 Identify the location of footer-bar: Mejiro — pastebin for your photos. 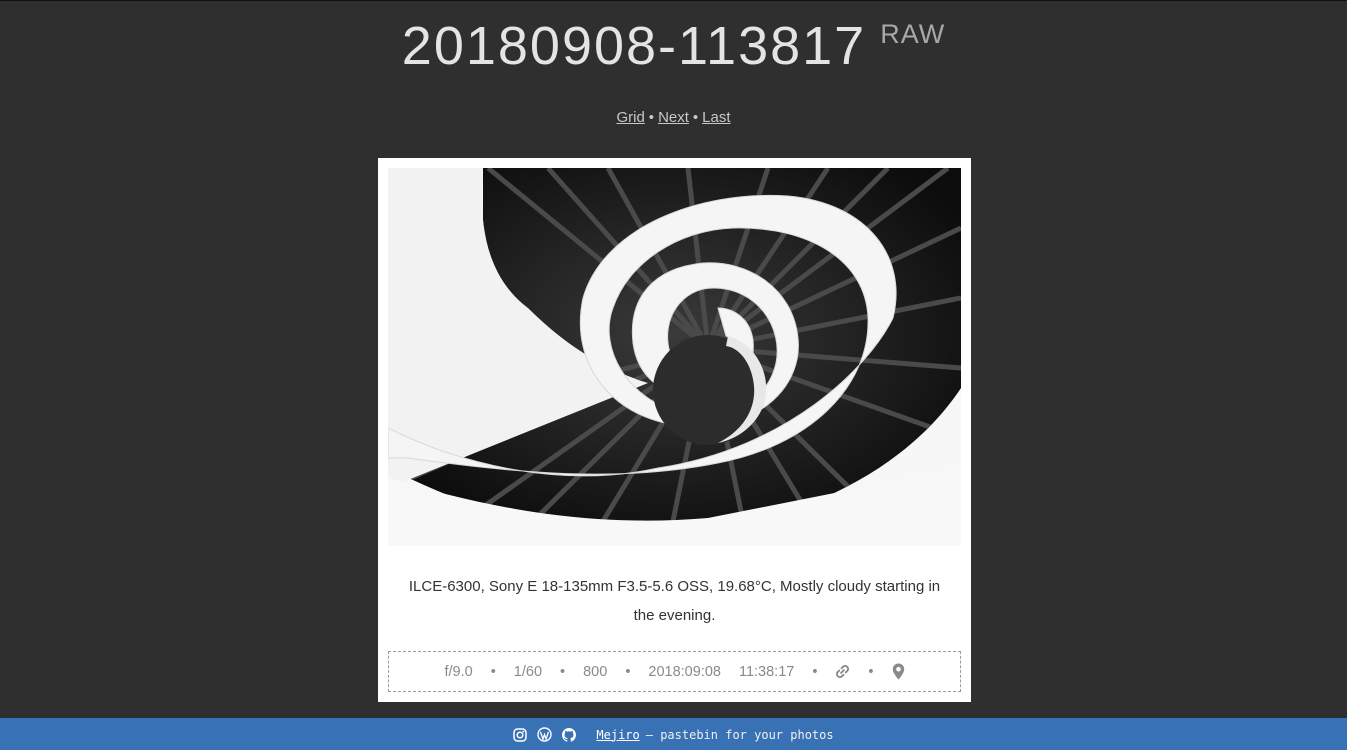
(673, 734).